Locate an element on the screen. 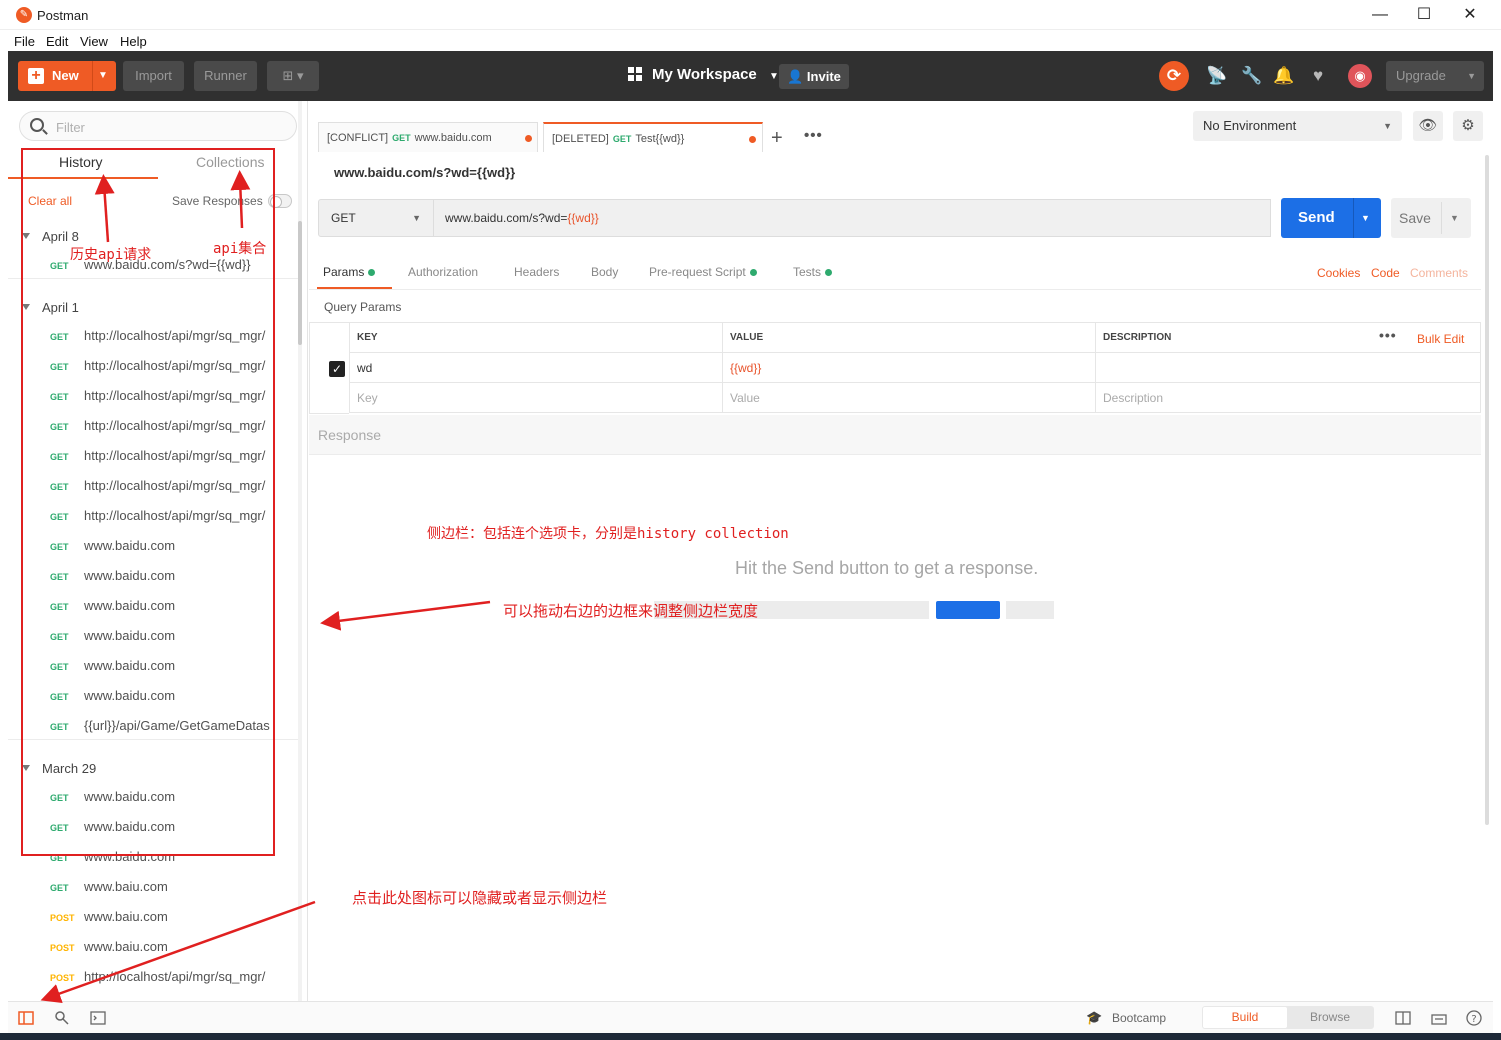  bulk-edit-link: Bulk Edit is located at coordinates (1440, 339).